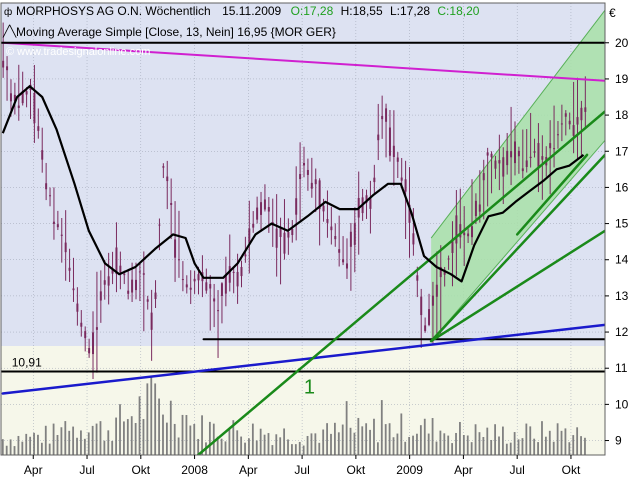 The height and width of the screenshot is (485, 640). I want to click on y-tick-label: 15, so click(622, 224).